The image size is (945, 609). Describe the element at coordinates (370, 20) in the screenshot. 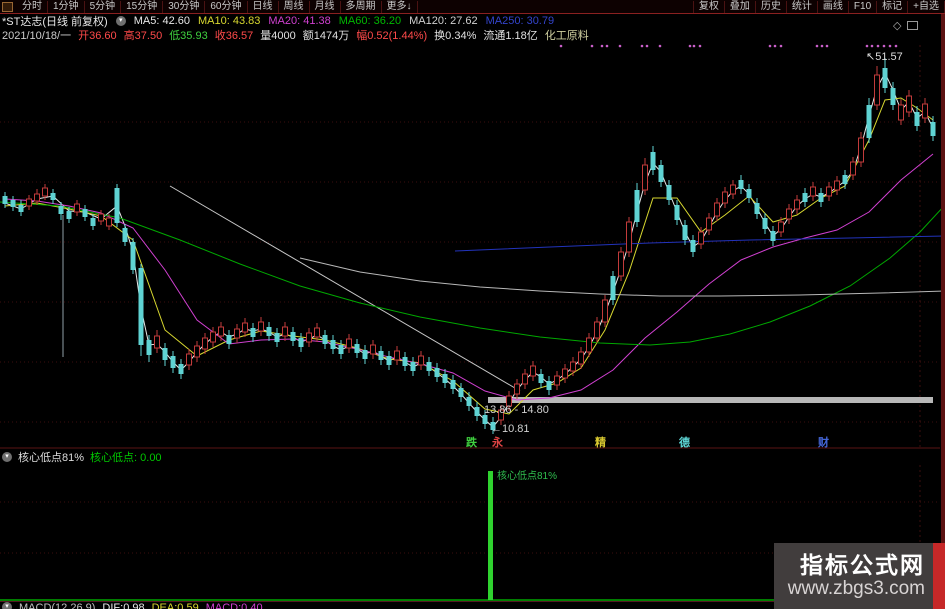

I see `ma-value-3: MA60: 36.20` at that location.